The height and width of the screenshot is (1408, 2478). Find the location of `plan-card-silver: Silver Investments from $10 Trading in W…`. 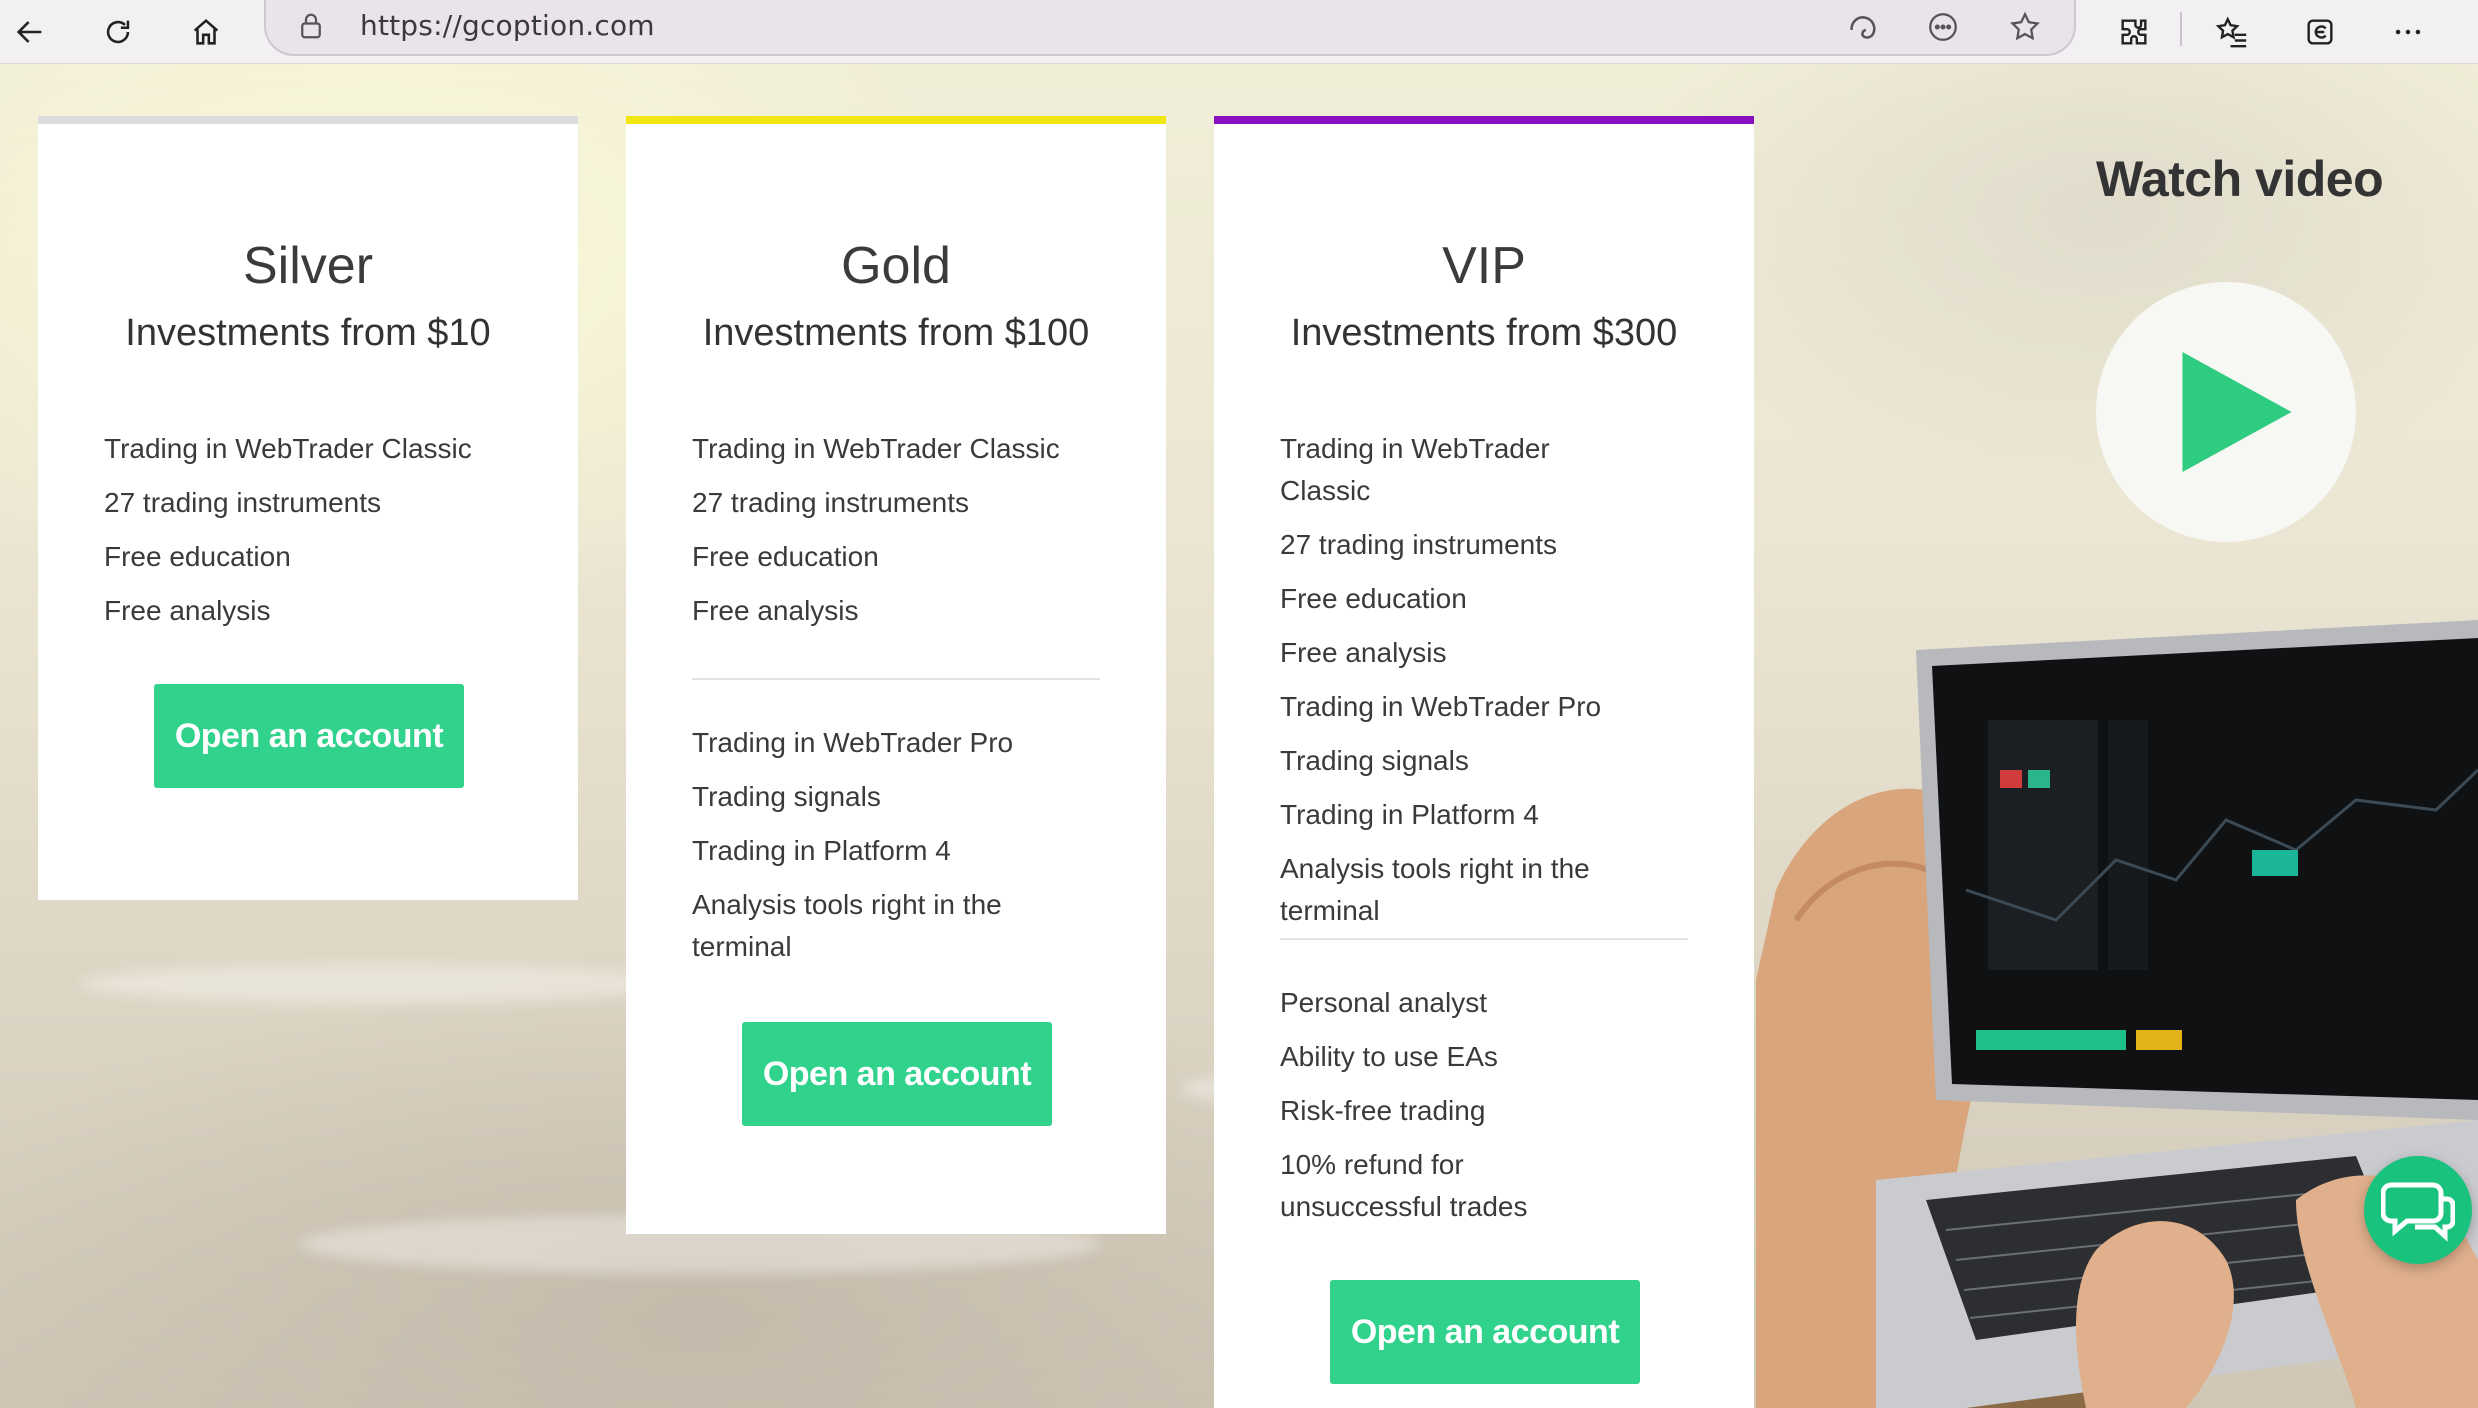

plan-card-silver: Silver Investments from $10 Trading in W… is located at coordinates (308, 508).